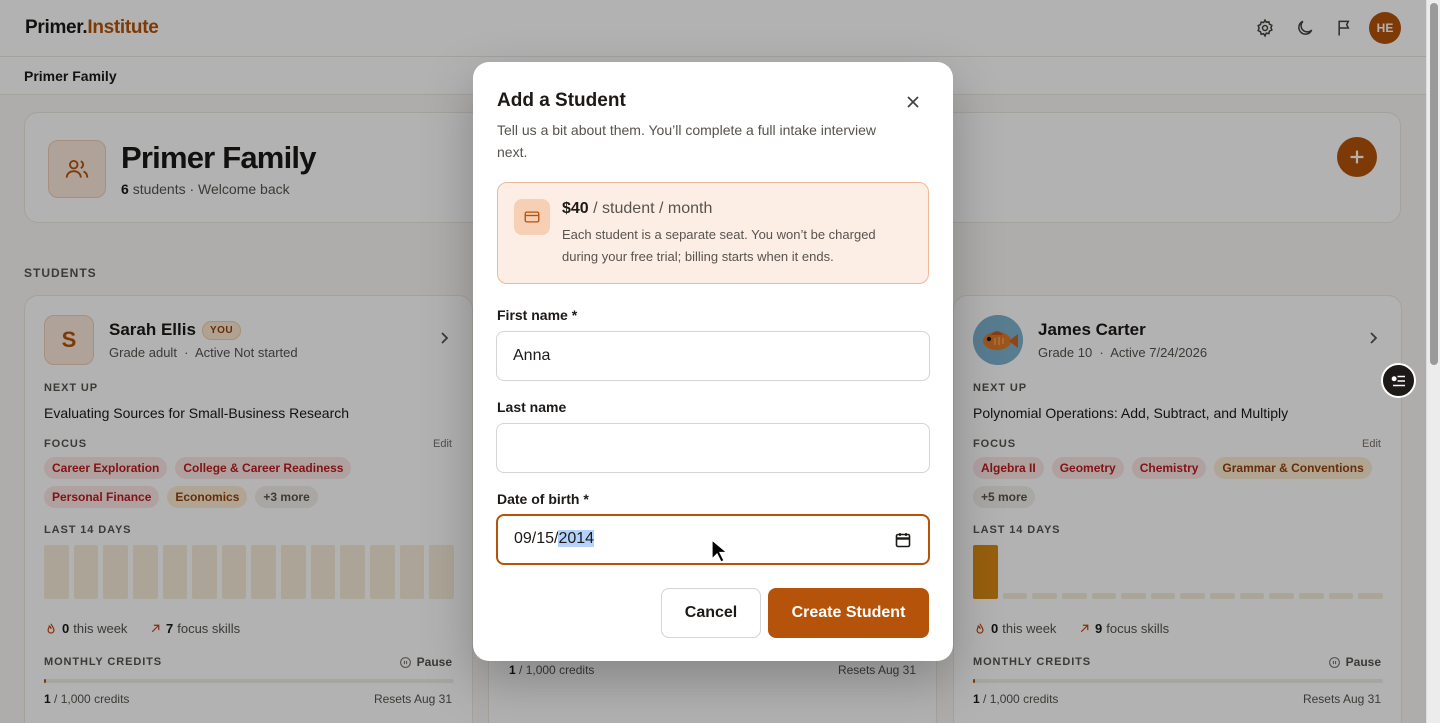  I want to click on dob-year-selected: 2014, so click(576, 538).